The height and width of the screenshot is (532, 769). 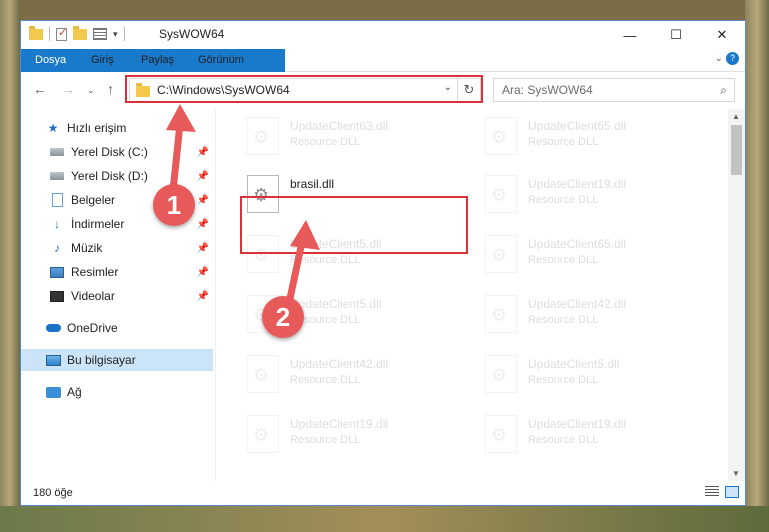 What do you see at coordinates (98, 224) in the screenshot?
I see `sidebar-item-label: İndirmeler` at bounding box center [98, 224].